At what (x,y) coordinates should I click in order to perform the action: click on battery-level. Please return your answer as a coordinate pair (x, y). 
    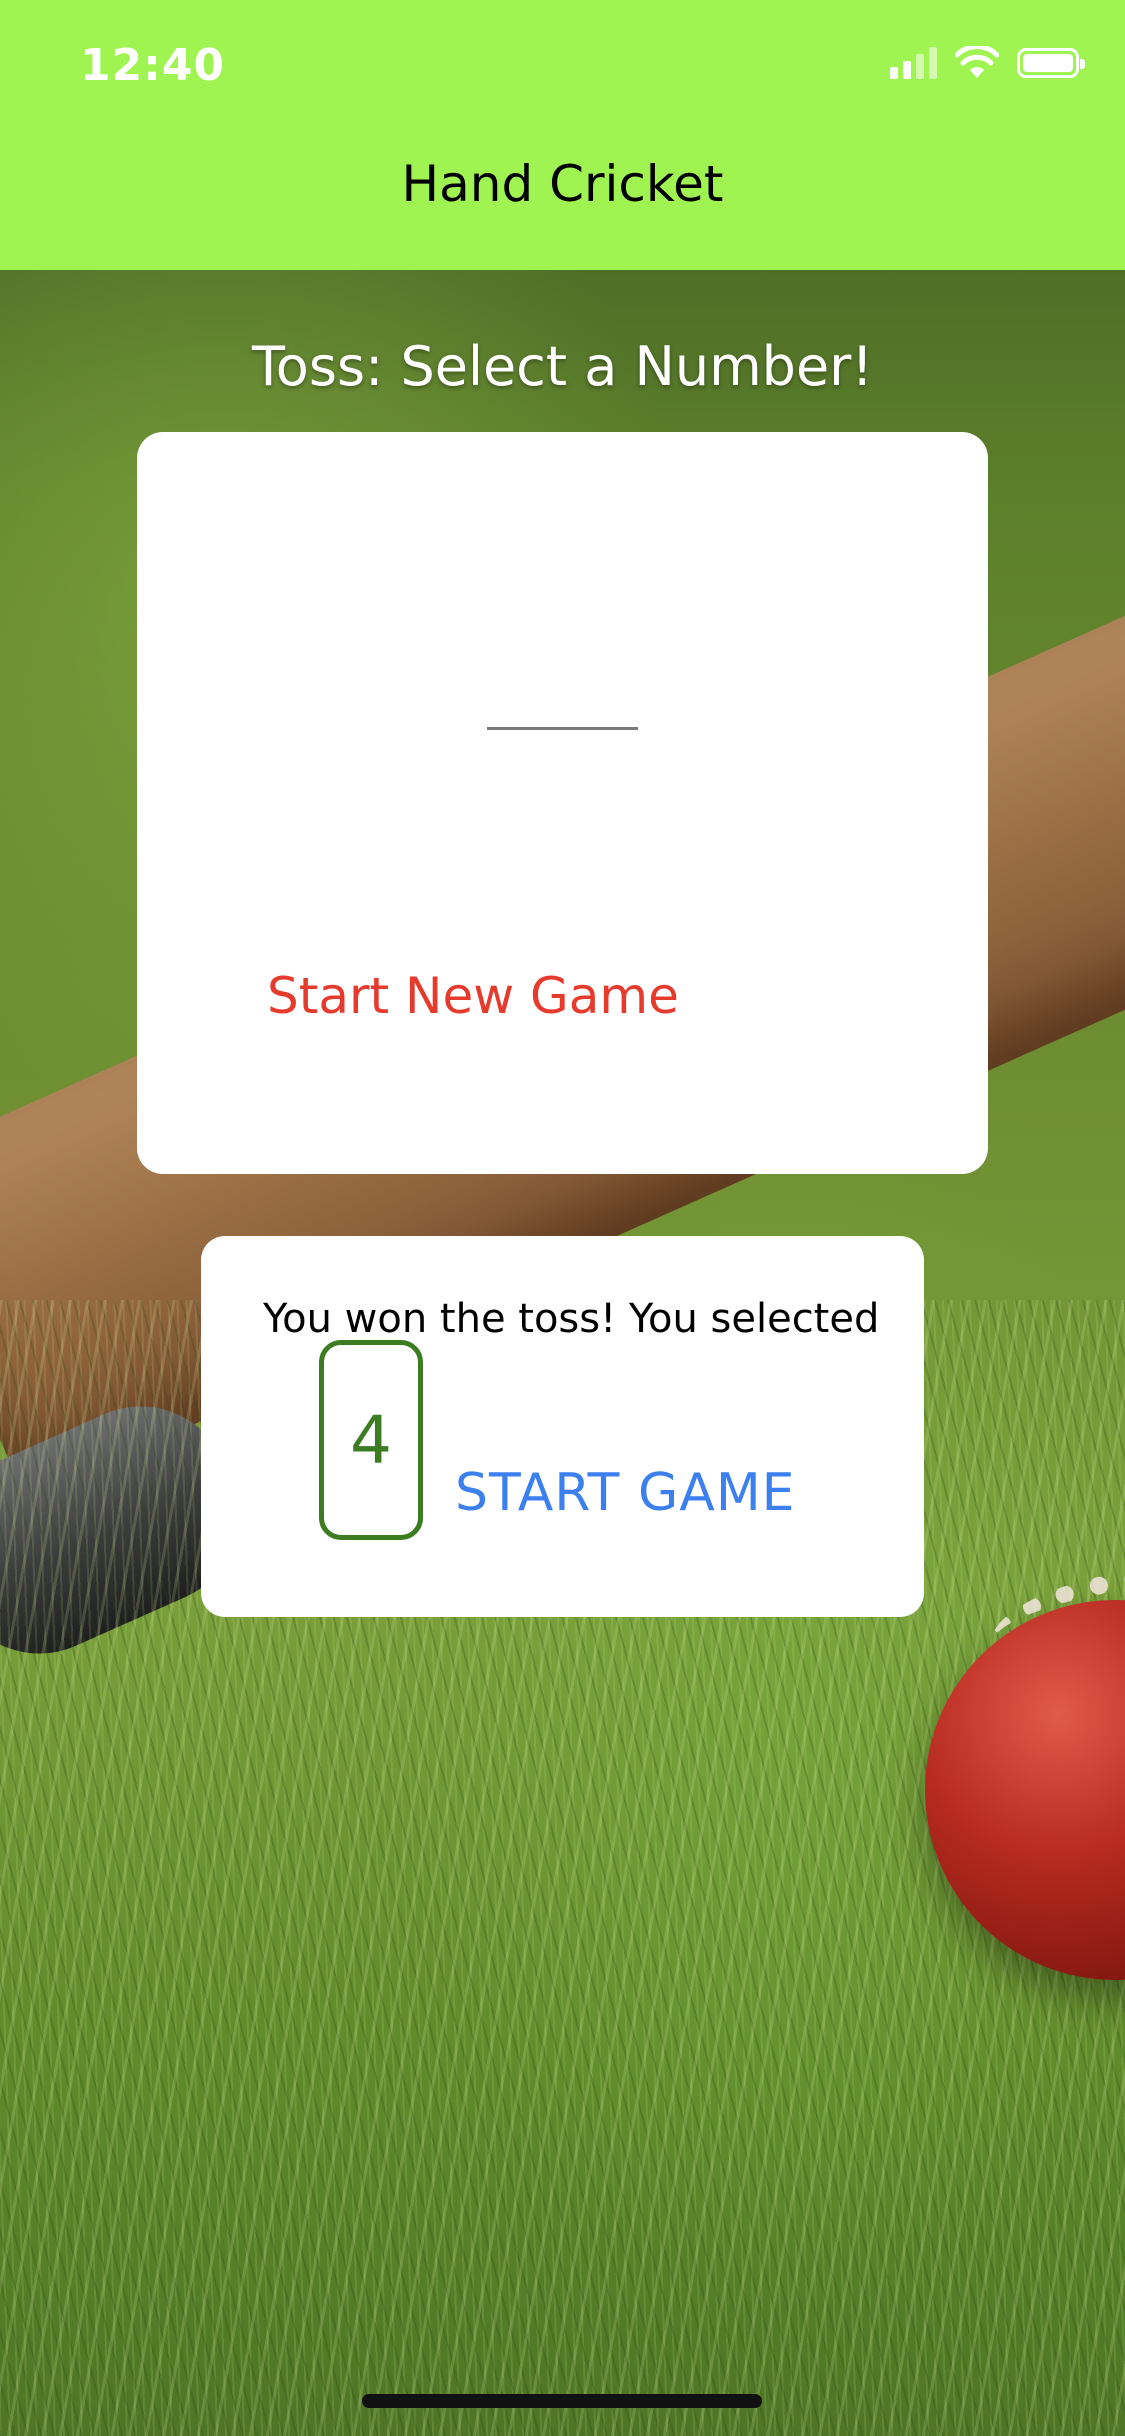
    Looking at the image, I should click on (1048, 63).